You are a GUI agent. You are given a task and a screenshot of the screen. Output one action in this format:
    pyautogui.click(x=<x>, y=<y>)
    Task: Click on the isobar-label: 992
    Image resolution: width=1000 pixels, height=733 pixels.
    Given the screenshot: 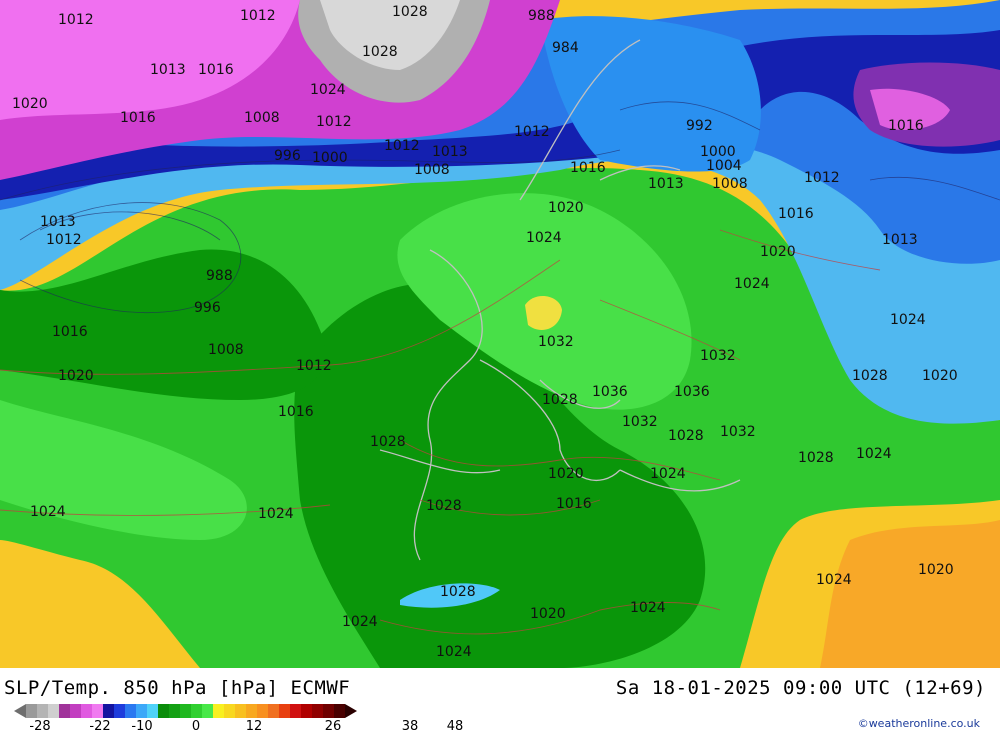 What is the action you would take?
    pyautogui.click(x=699, y=126)
    